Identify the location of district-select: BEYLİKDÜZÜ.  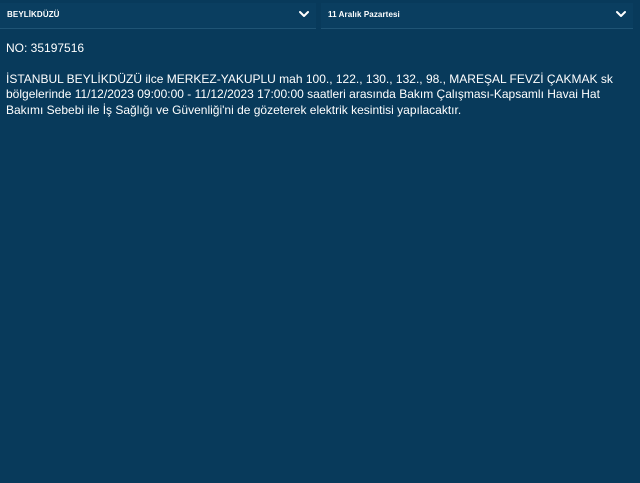
(158, 16).